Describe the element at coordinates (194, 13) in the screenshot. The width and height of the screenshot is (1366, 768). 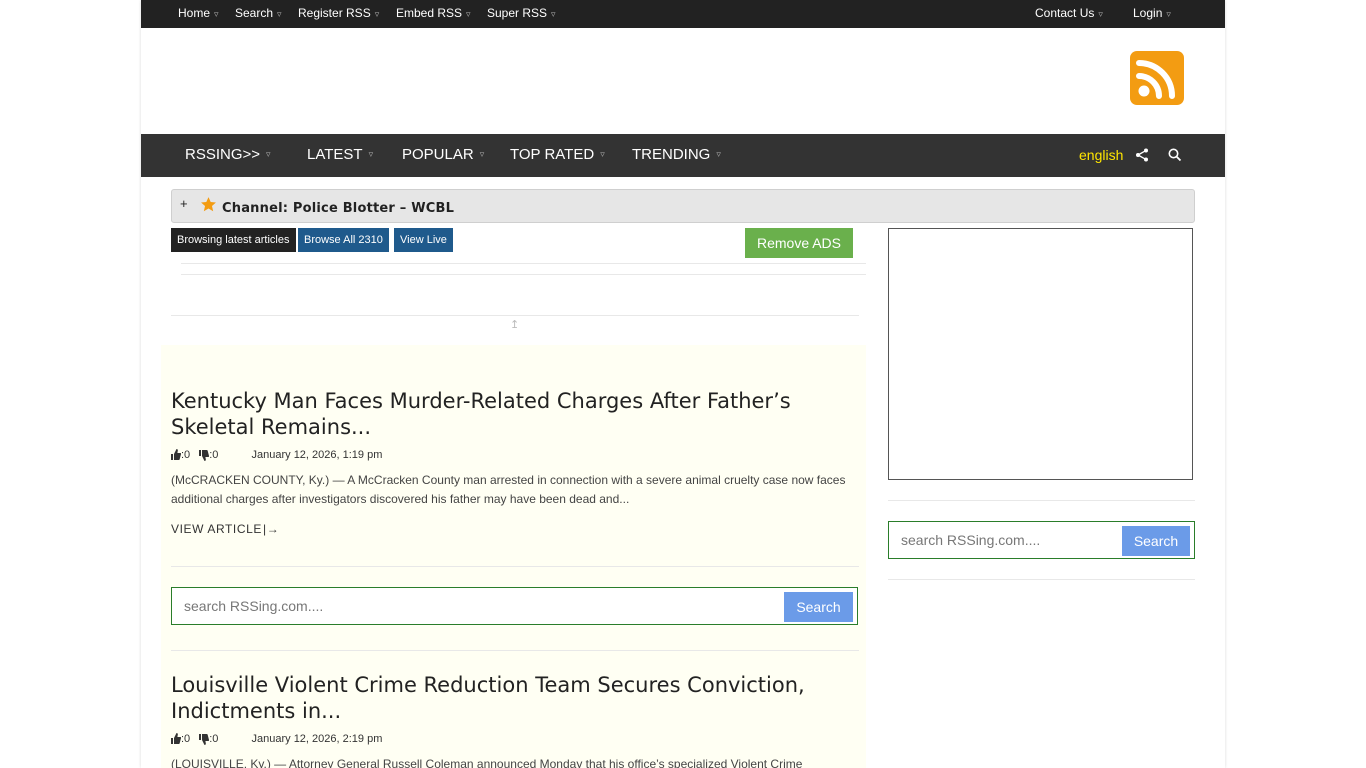
I see `topbar-home-label: Home` at that location.